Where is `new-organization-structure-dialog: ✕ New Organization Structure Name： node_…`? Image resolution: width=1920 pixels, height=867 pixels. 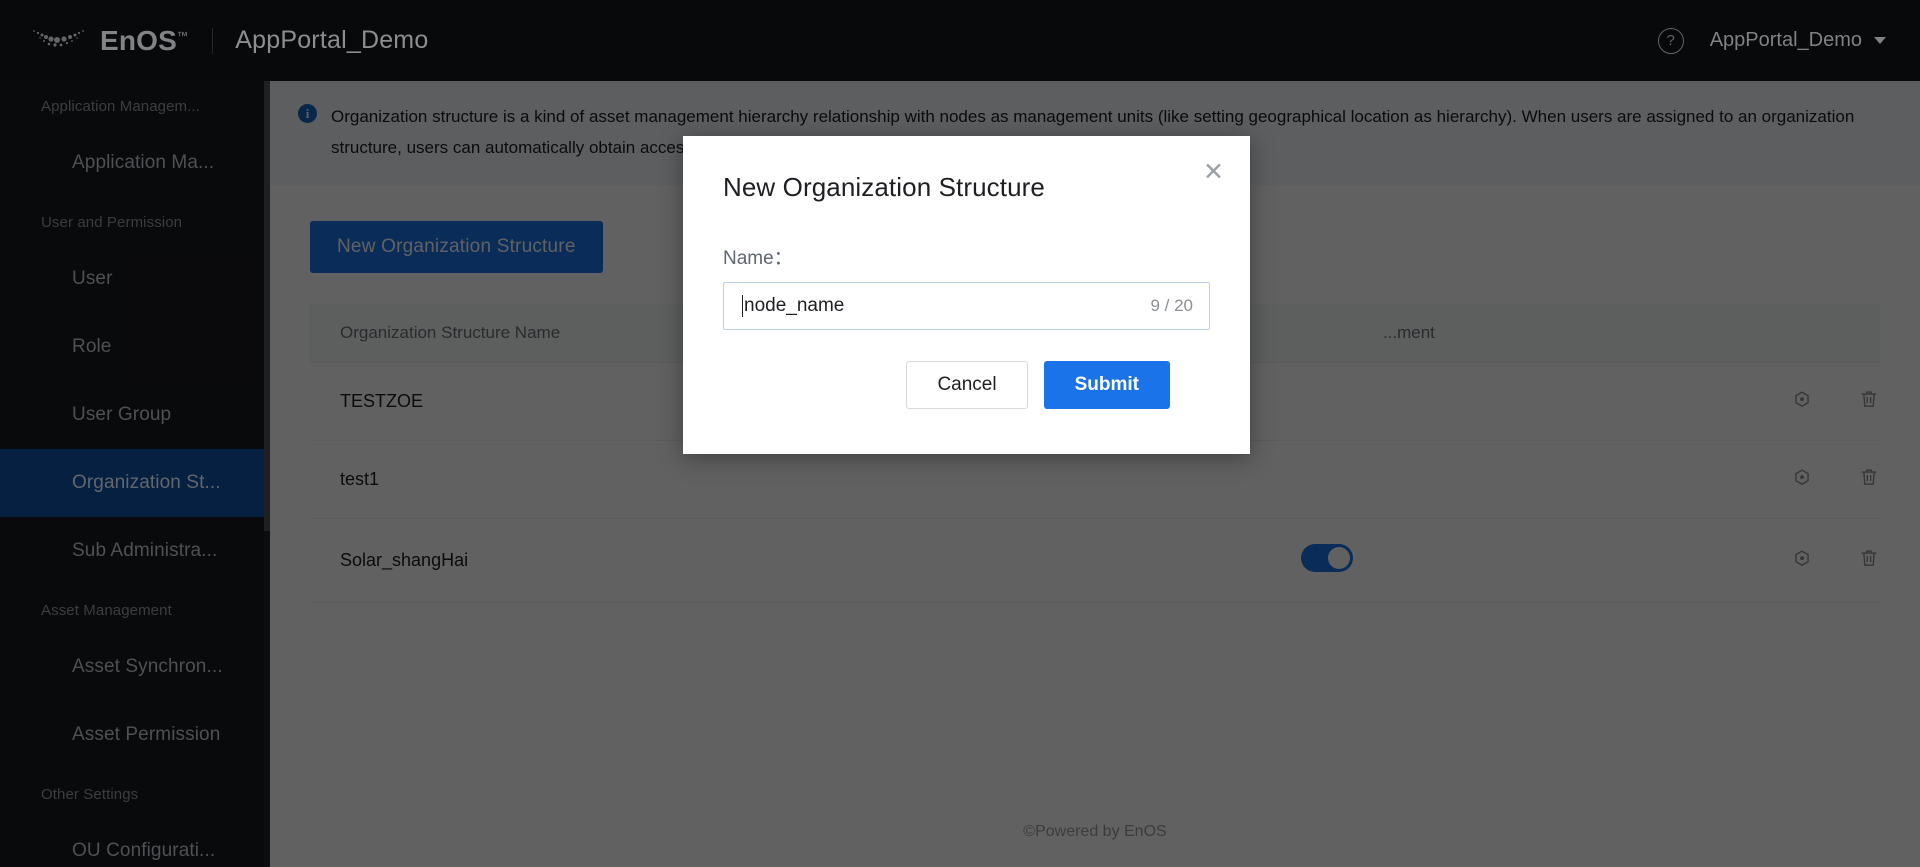
new-organization-structure-dialog: ✕ New Organization Structure Name： node_… is located at coordinates (966, 295).